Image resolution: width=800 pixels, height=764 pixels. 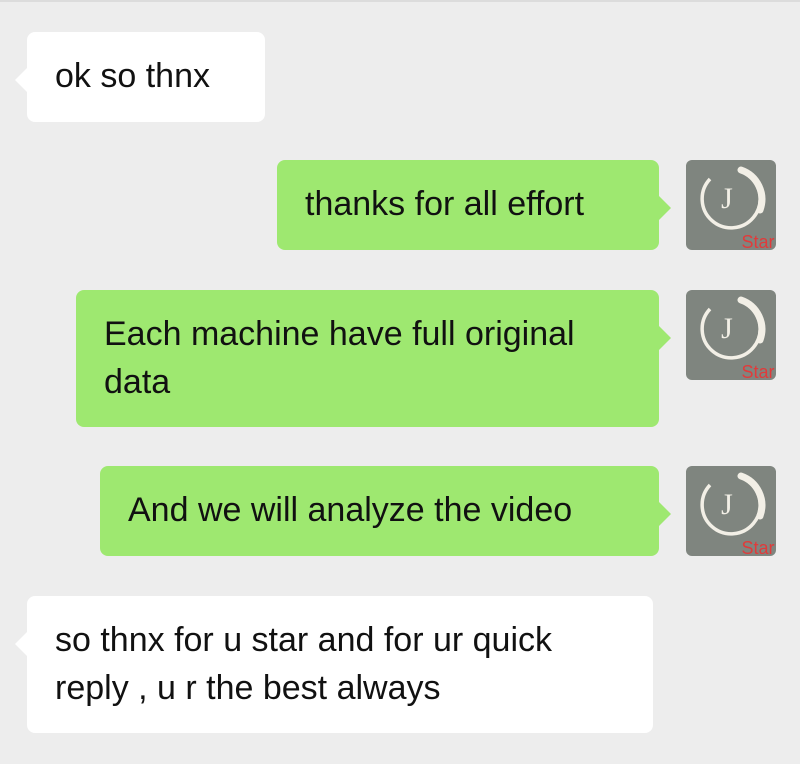 I want to click on message-text: ok so thnx, so click(x=132, y=76).